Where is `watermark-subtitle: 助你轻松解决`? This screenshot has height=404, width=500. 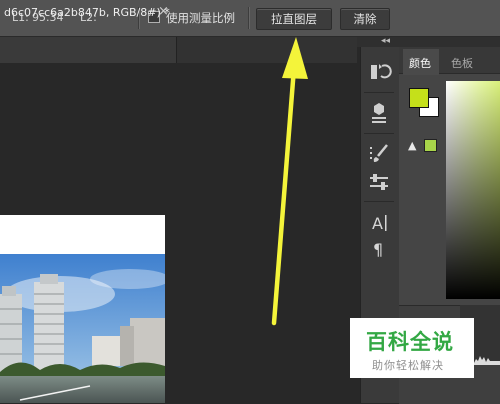 watermark-subtitle: 助你轻松解决 is located at coordinates (408, 365).